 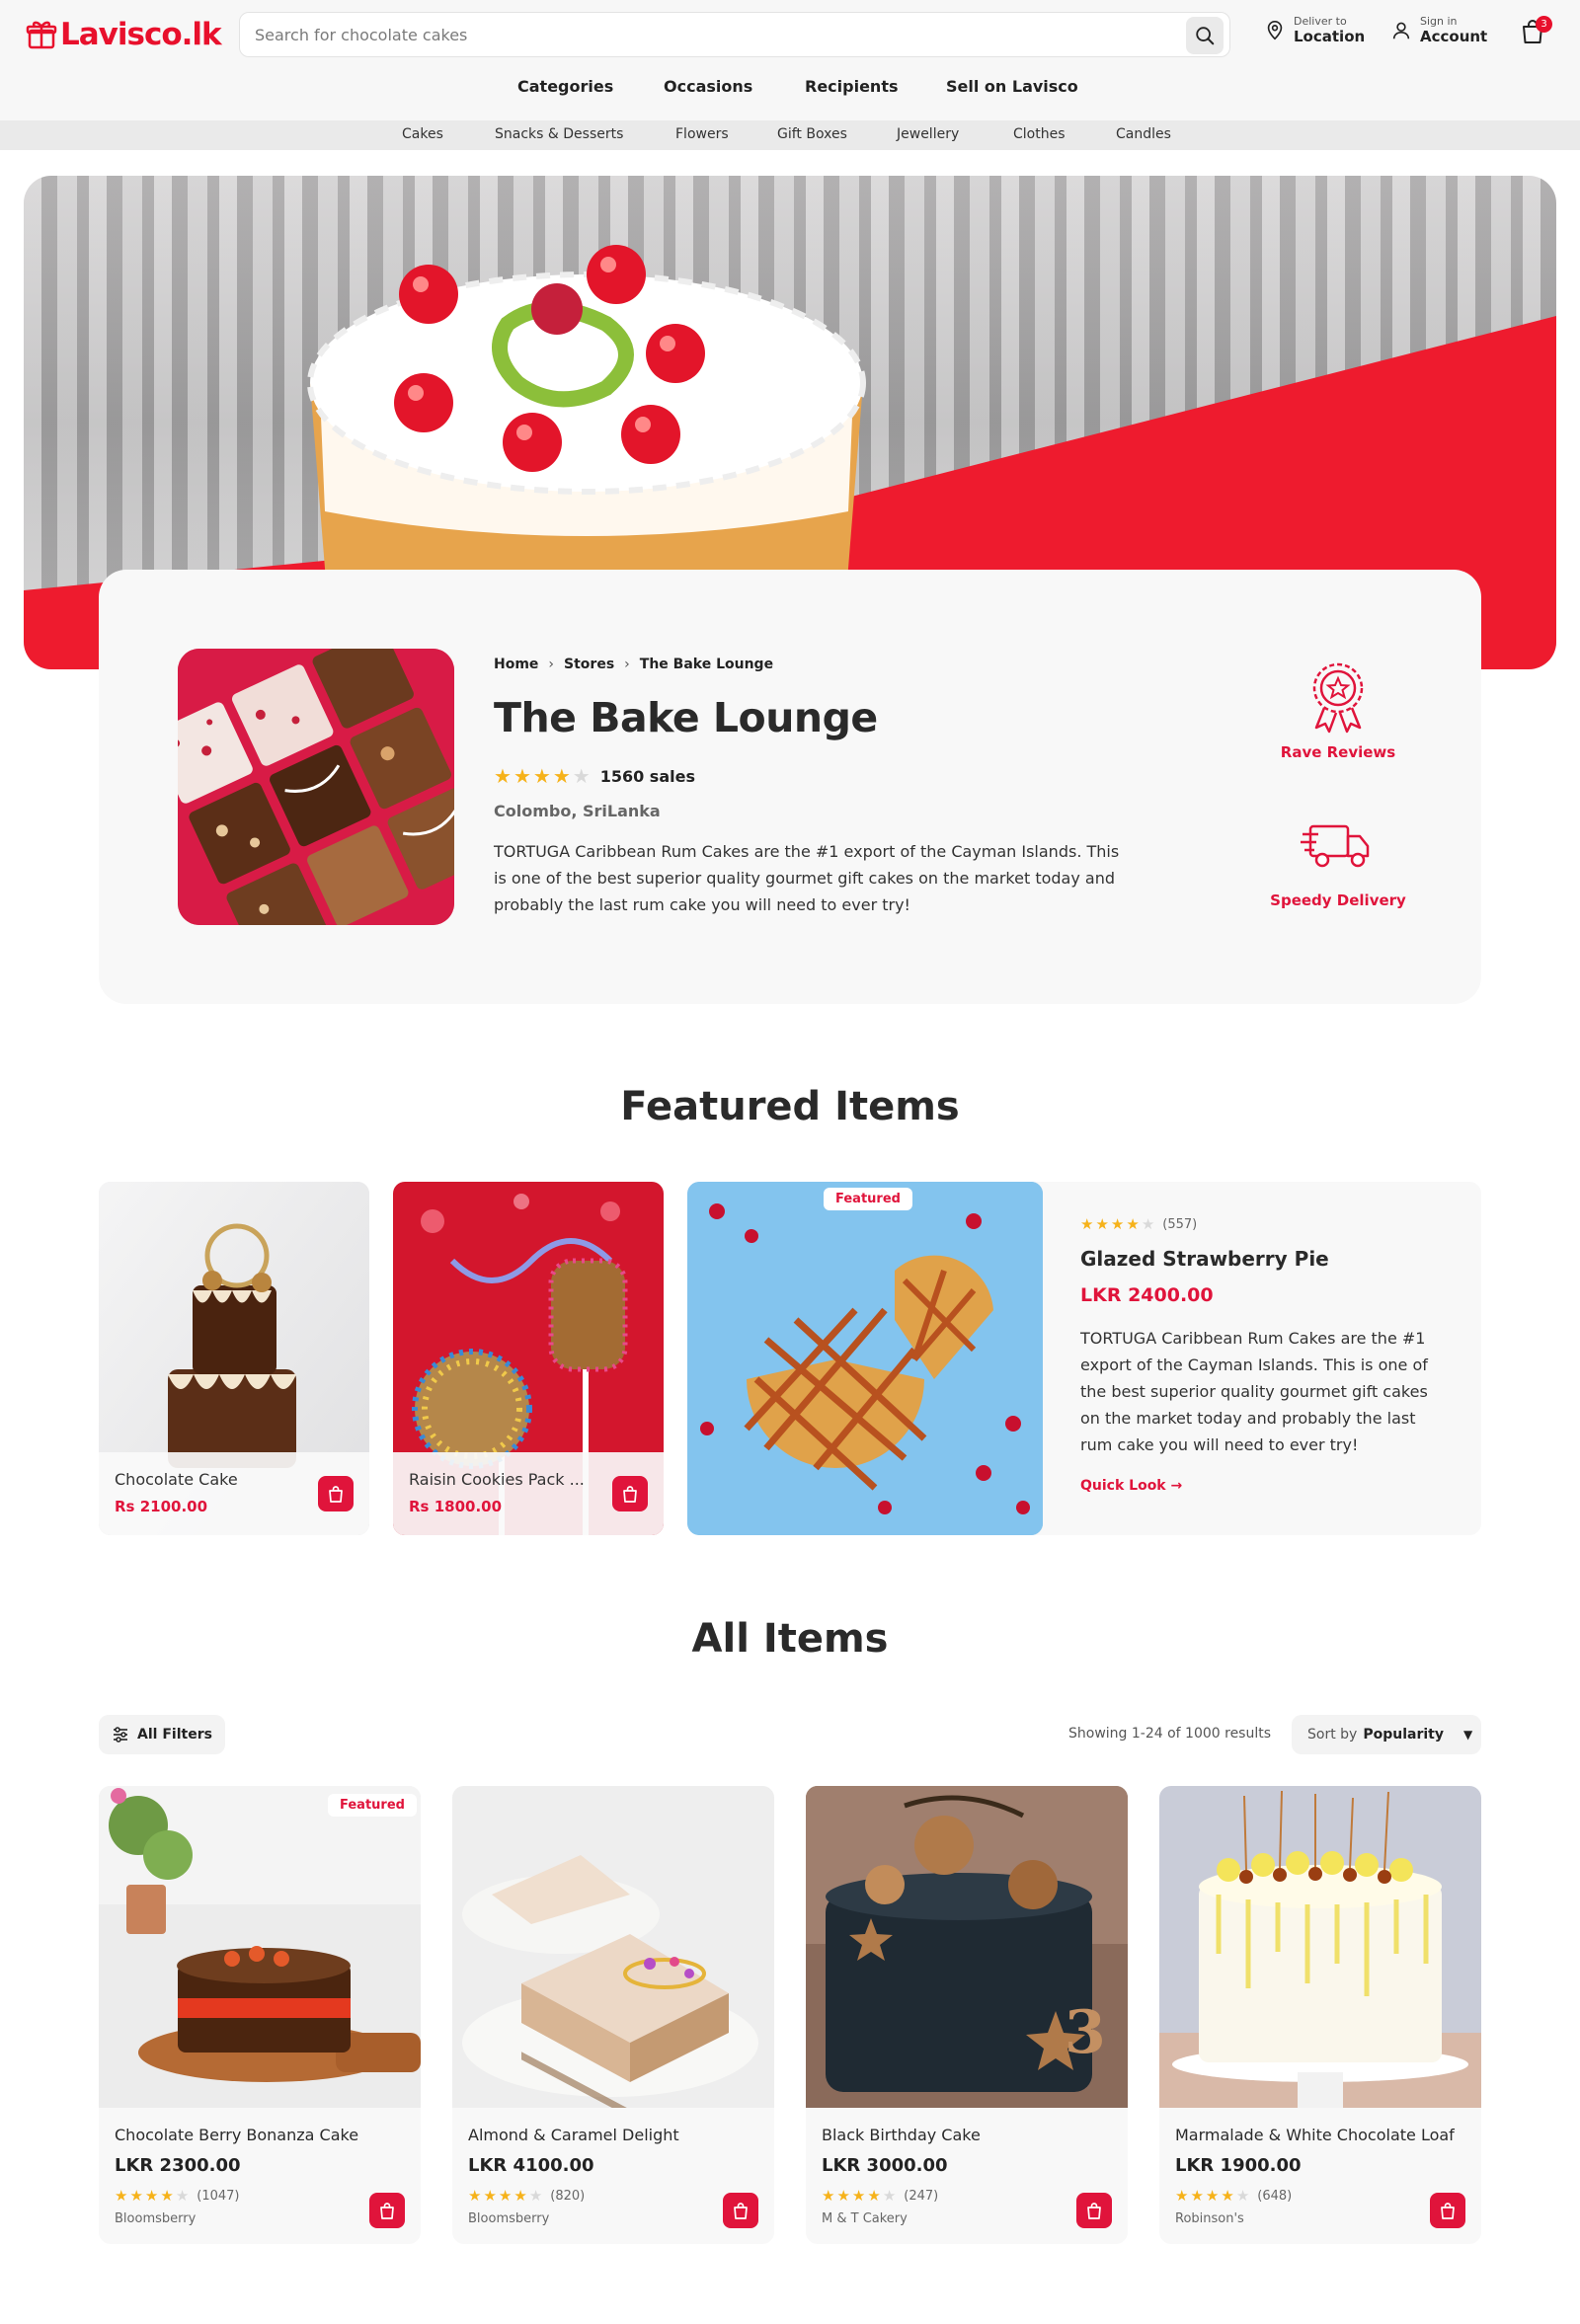 What do you see at coordinates (967, 1947) in the screenshot?
I see `product-image: 3` at bounding box center [967, 1947].